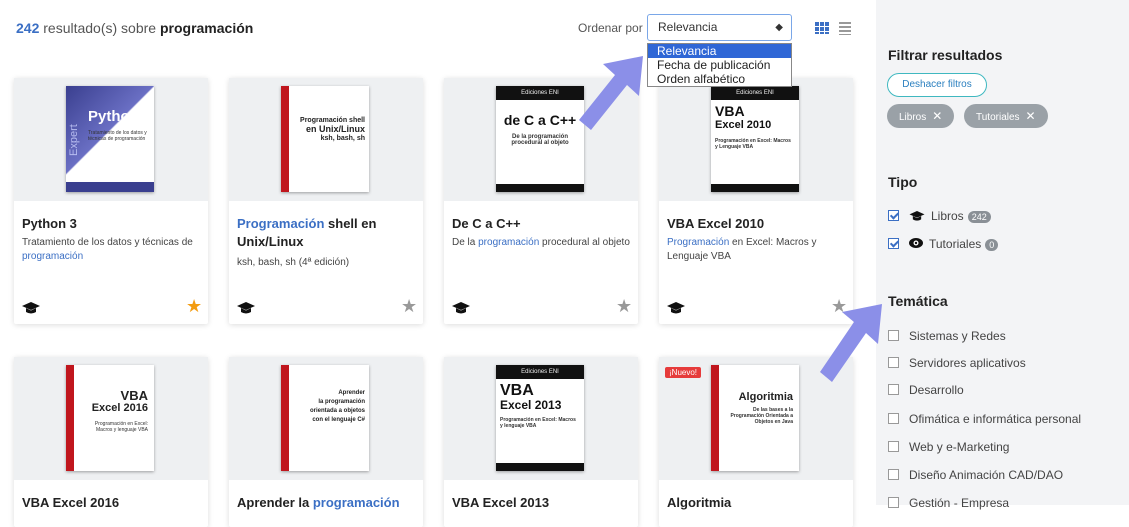  What do you see at coordinates (540, 120) in the screenshot?
I see `cover-title: de C a C++` at bounding box center [540, 120].